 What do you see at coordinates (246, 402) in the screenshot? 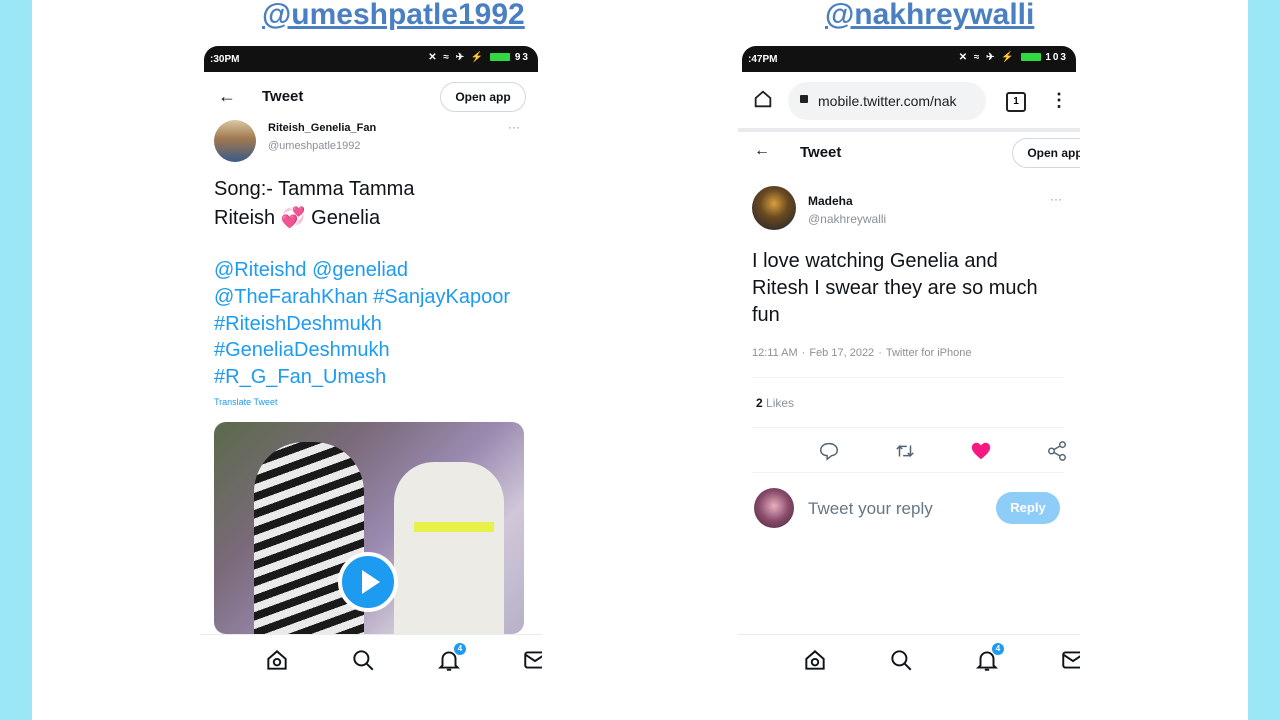
I see `translate-tweet-link: Translate Tweet` at bounding box center [246, 402].